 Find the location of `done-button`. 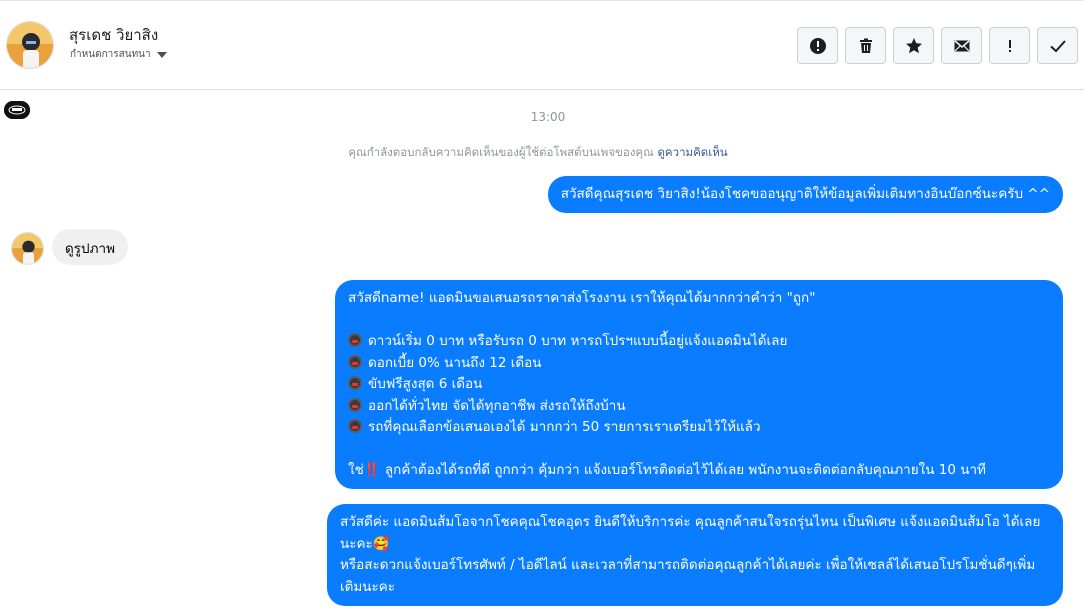

done-button is located at coordinates (1057, 45).